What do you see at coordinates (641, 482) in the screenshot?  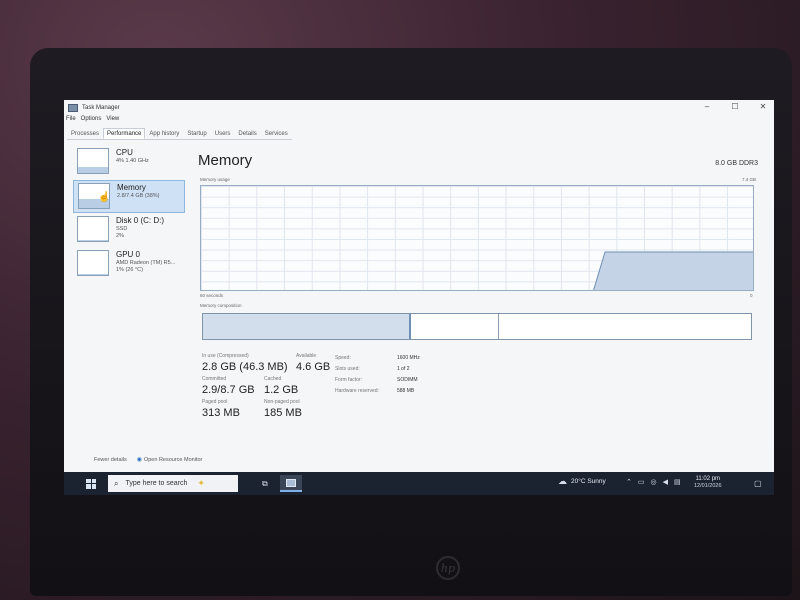 I see `battery-icon: ▭` at bounding box center [641, 482].